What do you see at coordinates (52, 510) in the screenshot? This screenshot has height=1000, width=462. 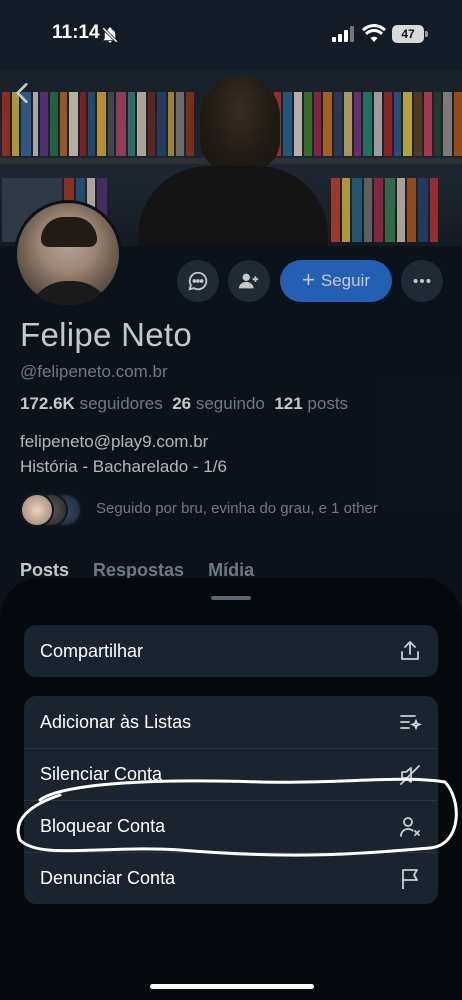 I see `followed-by-avatars` at bounding box center [52, 510].